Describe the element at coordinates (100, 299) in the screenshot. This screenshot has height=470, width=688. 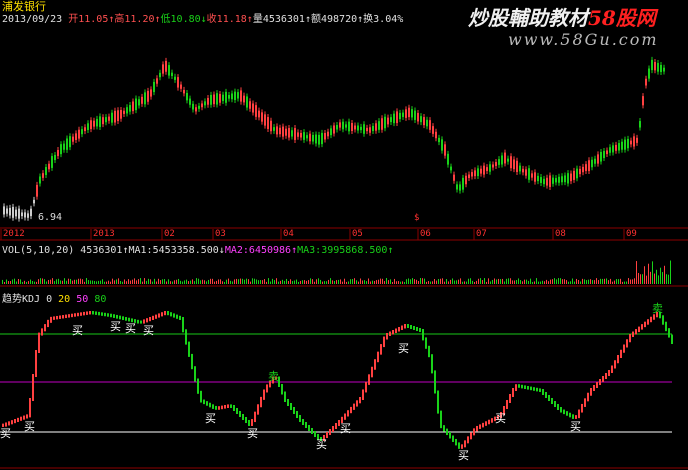
I see `level-80: 80` at that location.